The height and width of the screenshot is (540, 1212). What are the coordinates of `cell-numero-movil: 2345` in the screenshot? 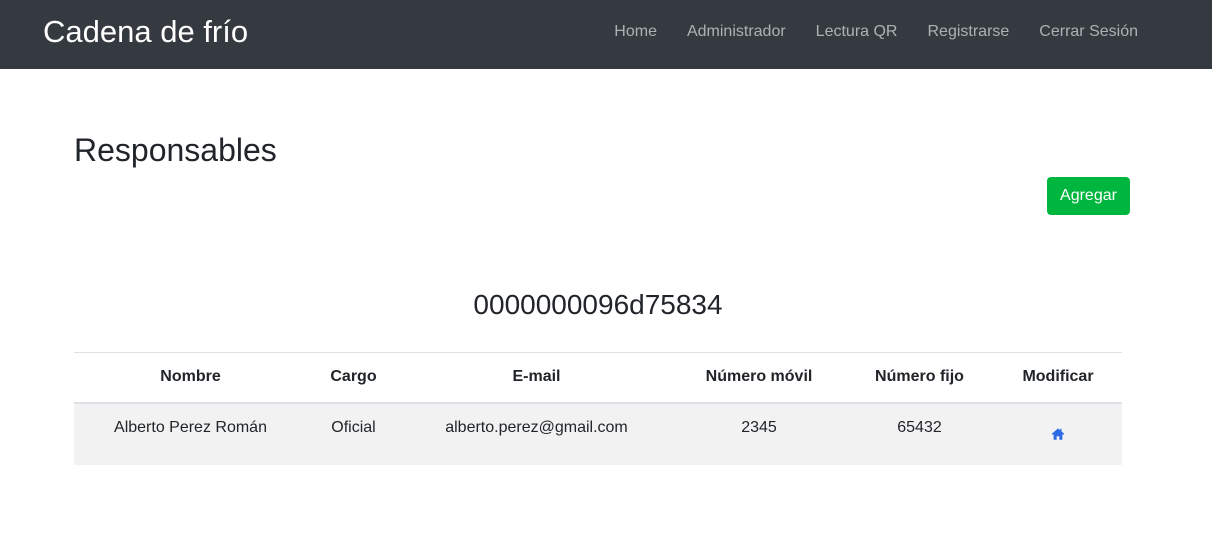 It's located at (759, 433).